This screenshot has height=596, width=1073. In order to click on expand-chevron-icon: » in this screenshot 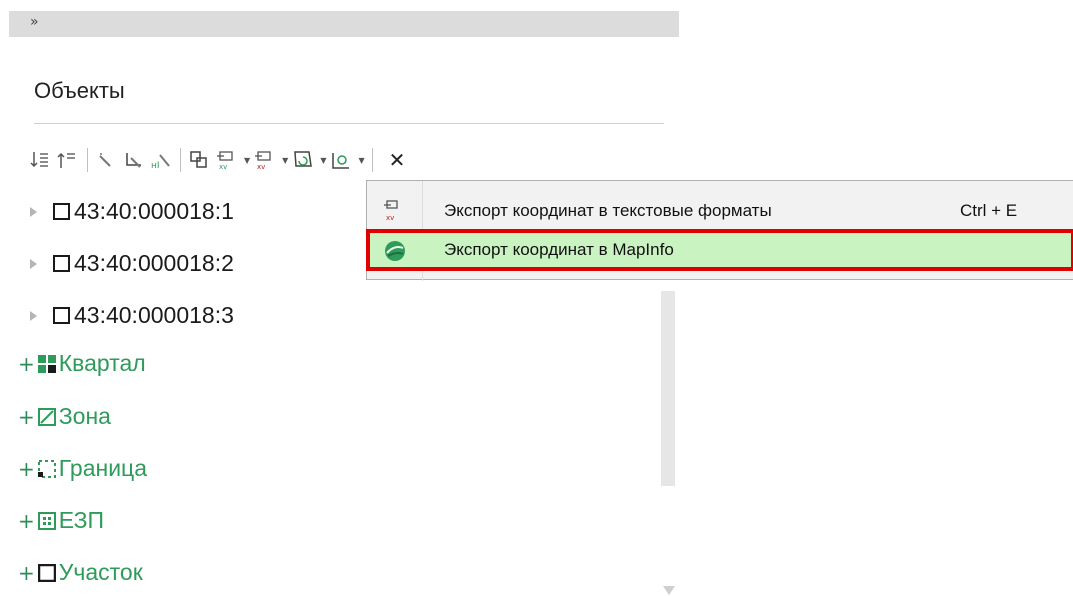, I will do `click(34, 22)`.